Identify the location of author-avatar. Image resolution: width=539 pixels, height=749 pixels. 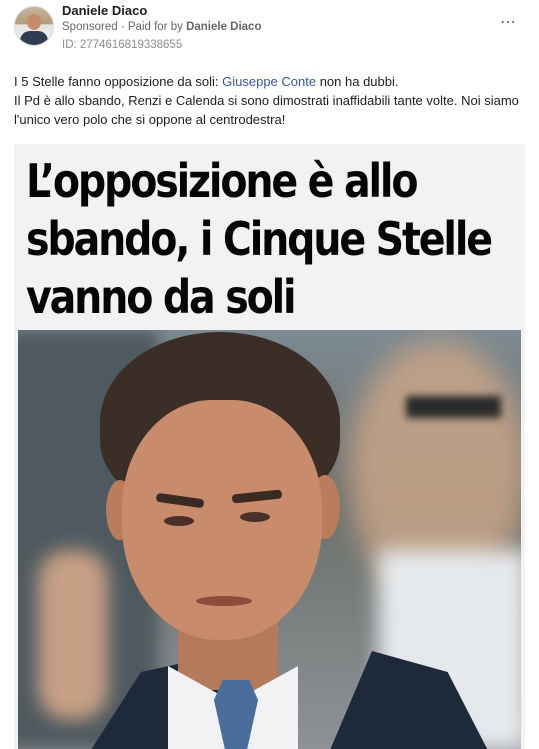
(34, 26).